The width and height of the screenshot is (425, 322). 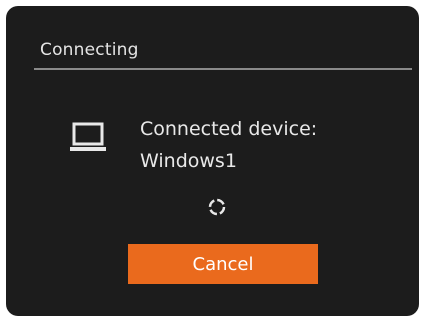 What do you see at coordinates (217, 207) in the screenshot?
I see `spinner-icon` at bounding box center [217, 207].